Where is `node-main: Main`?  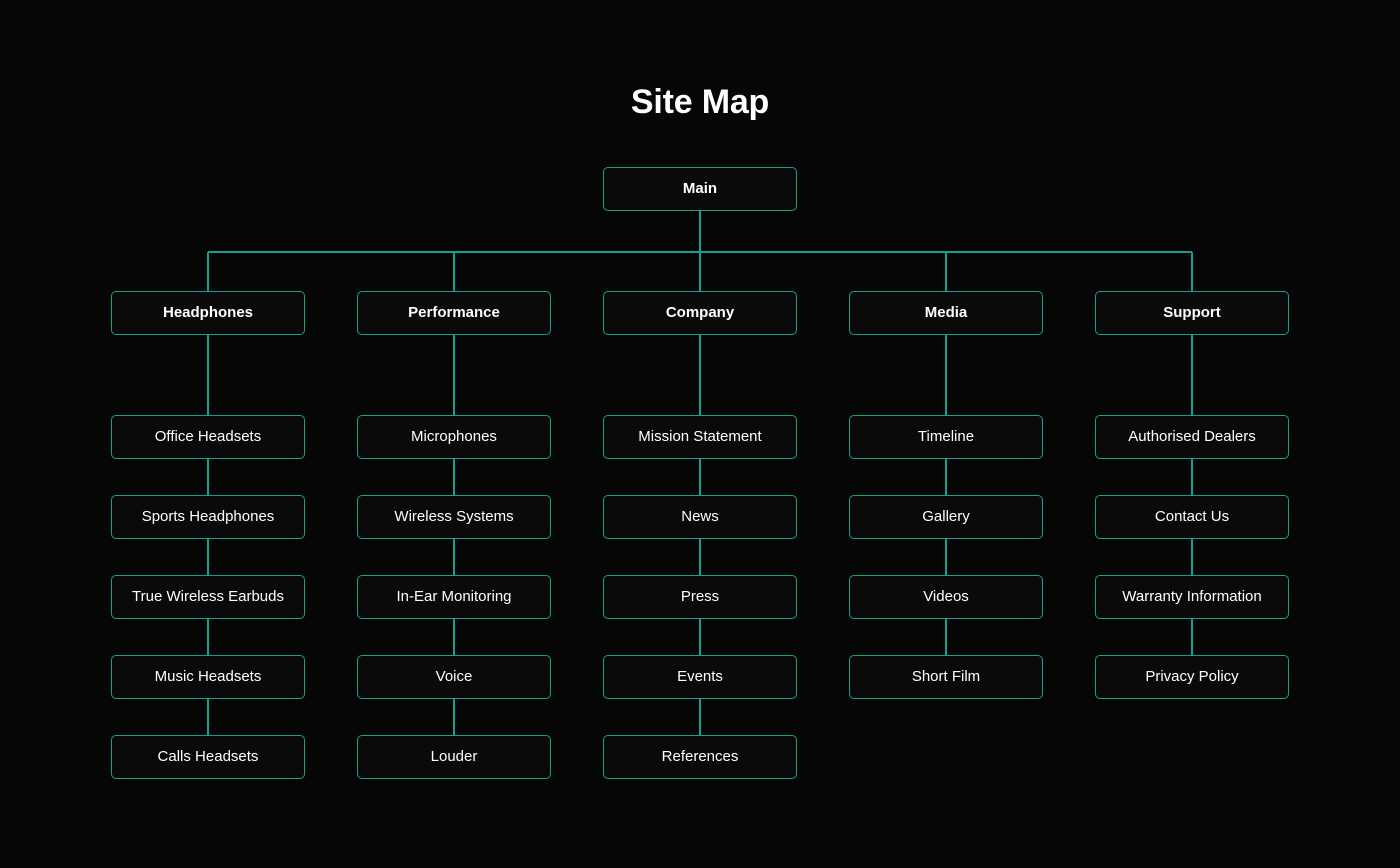 node-main: Main is located at coordinates (700, 189).